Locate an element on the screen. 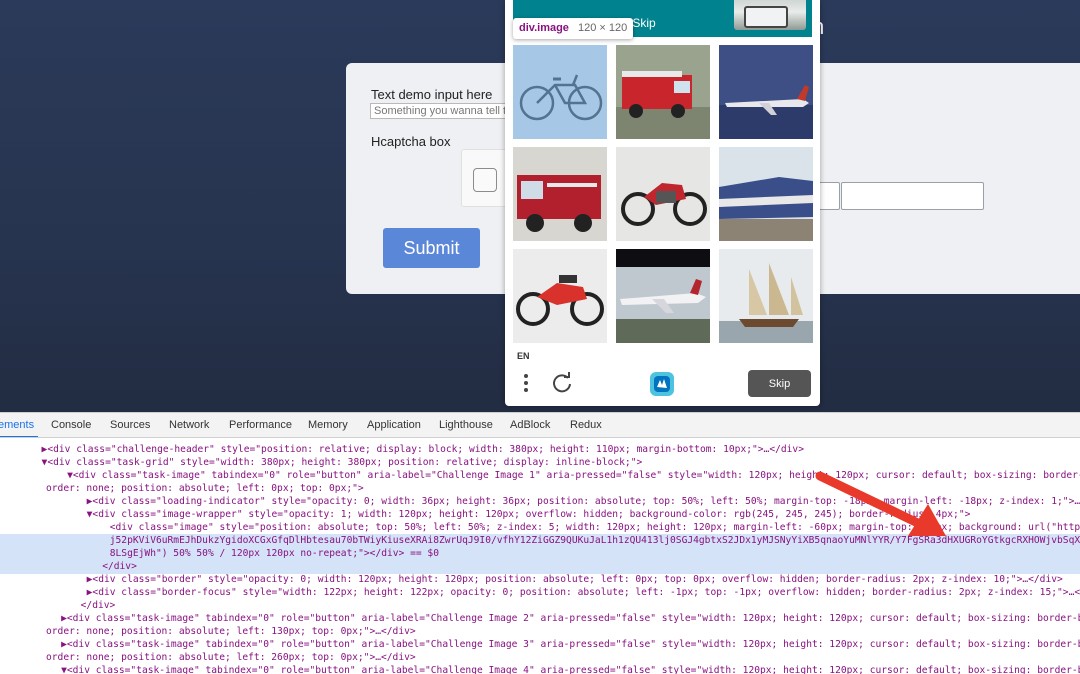 This screenshot has height=674, width=1080. task-image-bicycle is located at coordinates (560, 92).